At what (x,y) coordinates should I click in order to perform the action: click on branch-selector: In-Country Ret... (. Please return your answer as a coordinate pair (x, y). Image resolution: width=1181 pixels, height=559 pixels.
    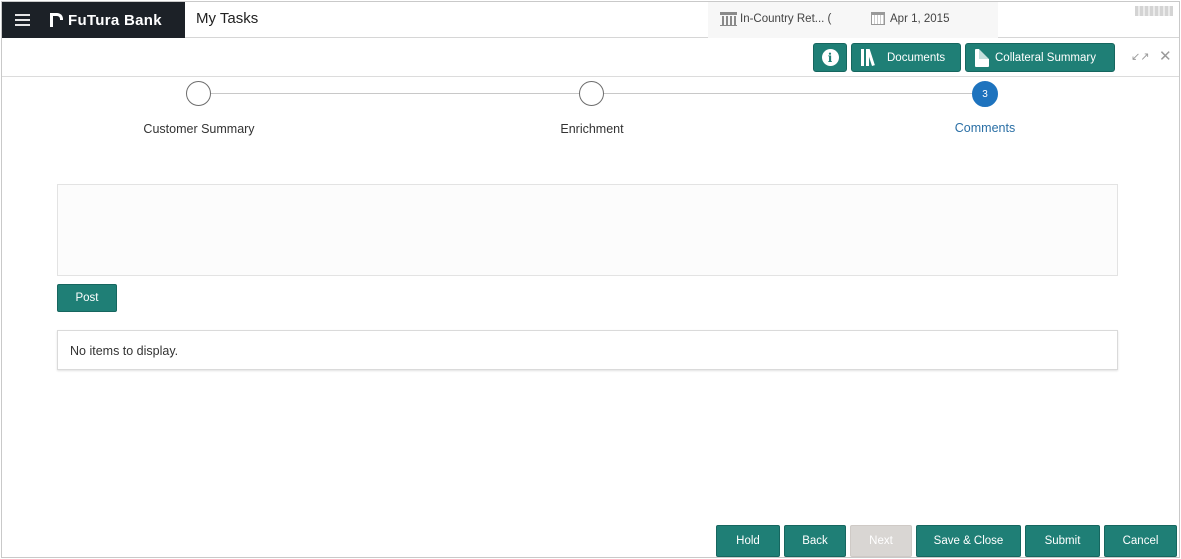
    Looking at the image, I should click on (775, 19).